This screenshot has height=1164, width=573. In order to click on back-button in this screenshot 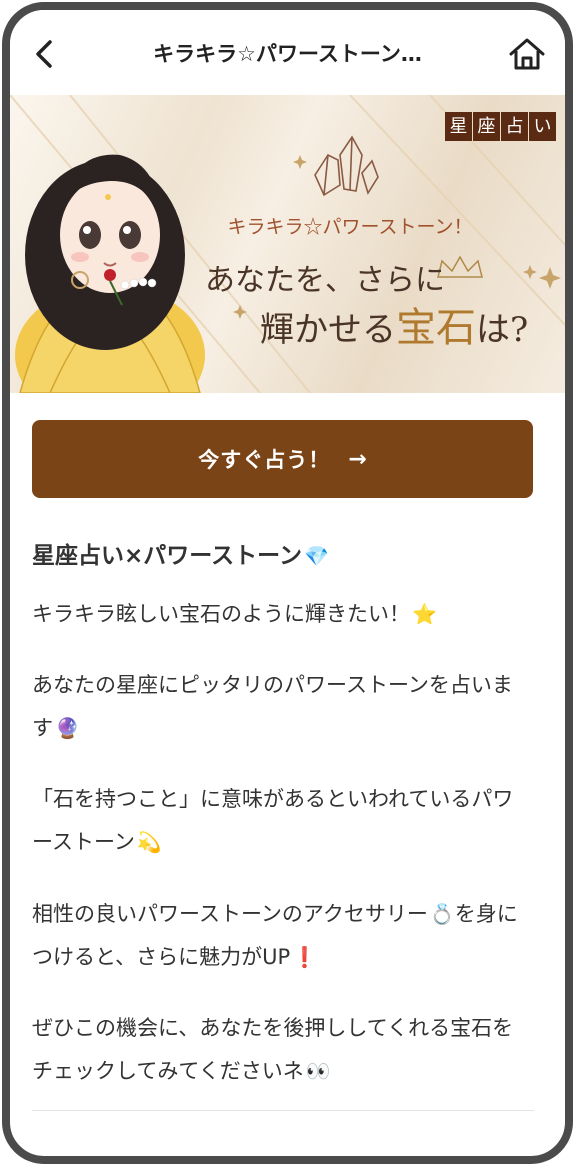, I will do `click(44, 54)`.